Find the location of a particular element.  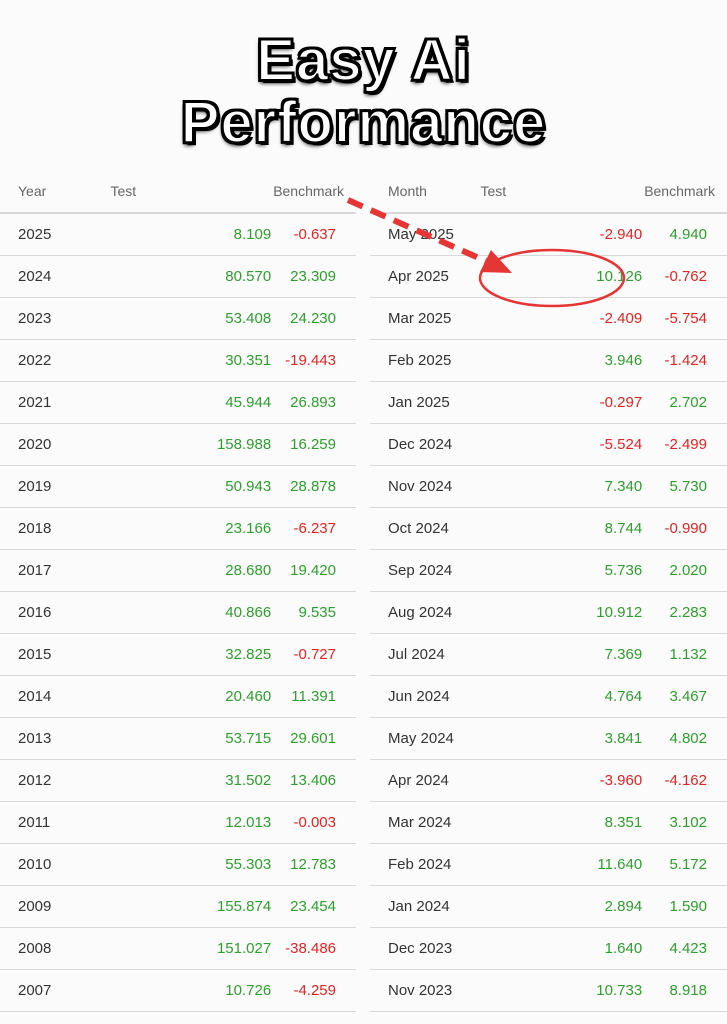

period-cell: Dec 2024 is located at coordinates (425, 444).